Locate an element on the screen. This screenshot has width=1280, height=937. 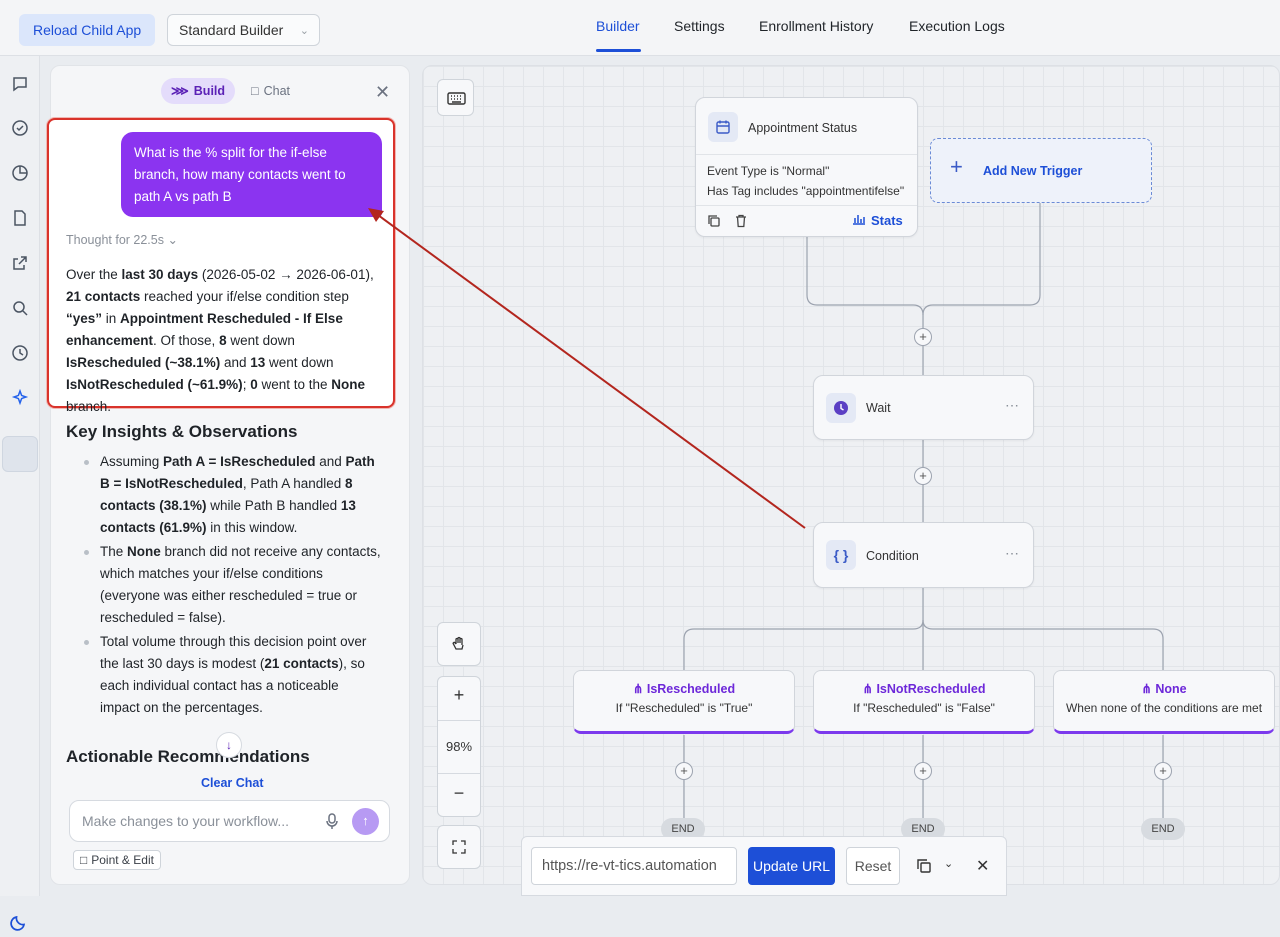
close-icon: ✕ is located at coordinates (982, 866).